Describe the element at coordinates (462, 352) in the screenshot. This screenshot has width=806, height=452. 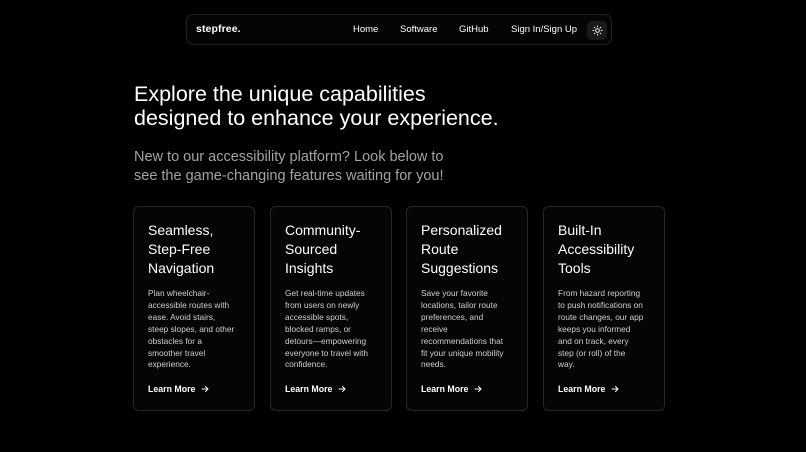
I see `card-desc-line: fit your unique mobility` at that location.